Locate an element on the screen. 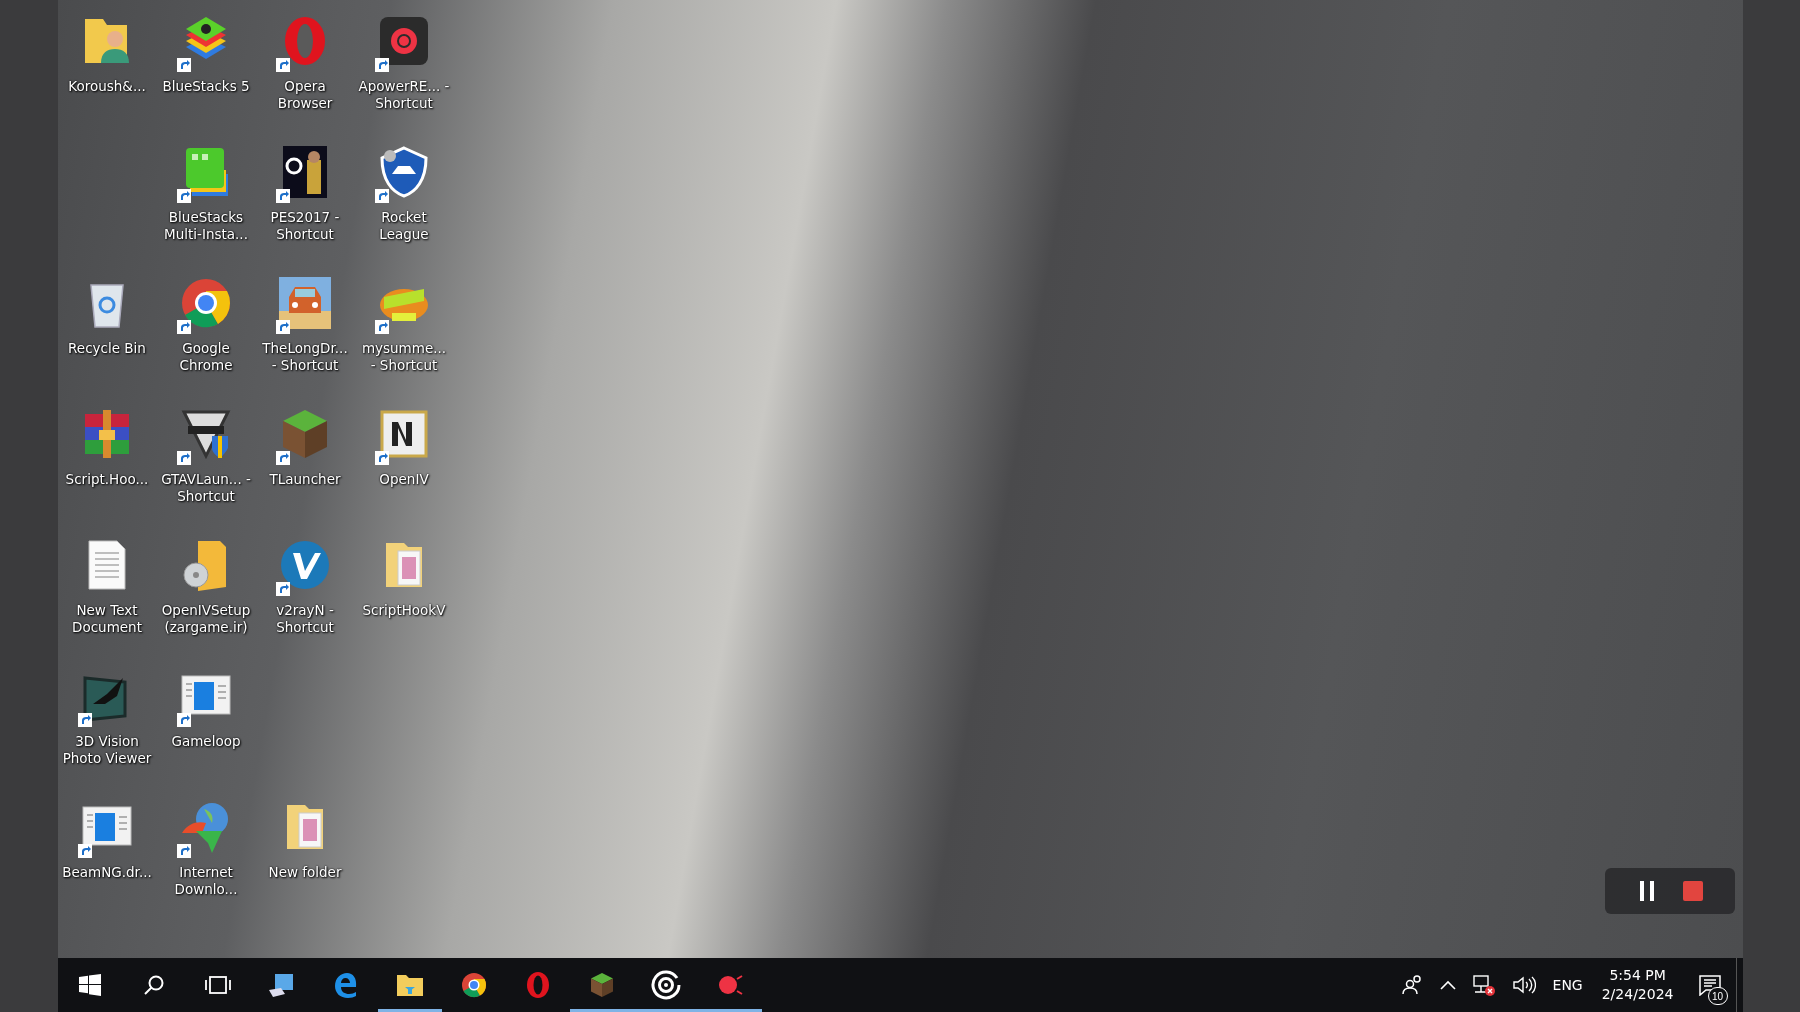 Image resolution: width=1800 pixels, height=1012 pixels. desktop-icon-label: New Text Document is located at coordinates (107, 619).